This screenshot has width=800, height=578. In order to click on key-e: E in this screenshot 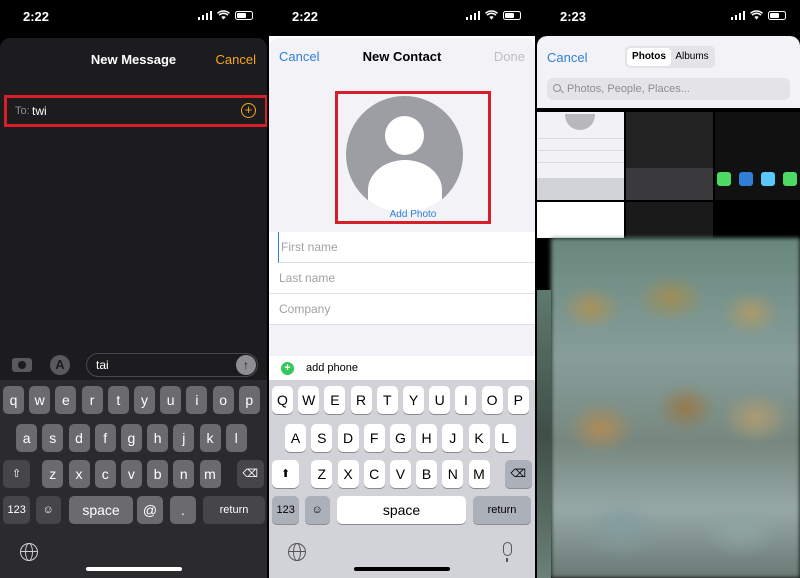, I will do `click(335, 400)`.